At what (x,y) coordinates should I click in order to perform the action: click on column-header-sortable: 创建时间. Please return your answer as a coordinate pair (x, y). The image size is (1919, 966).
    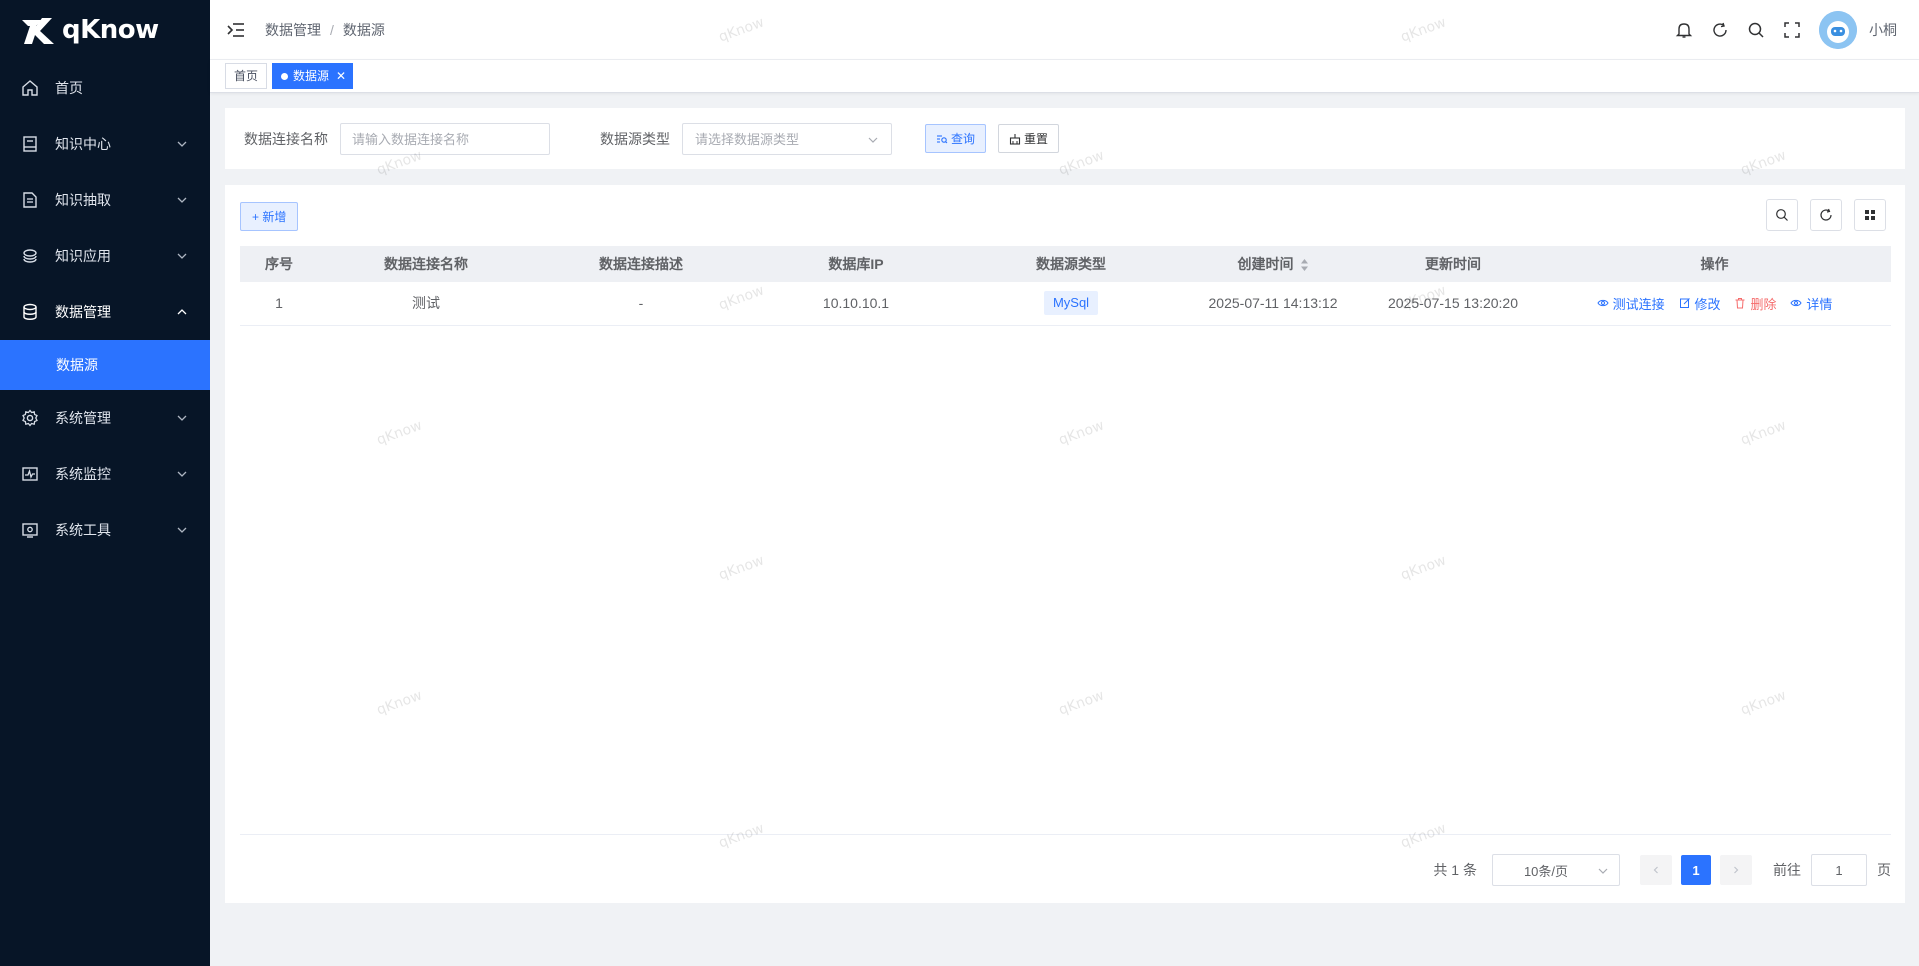
    Looking at the image, I should click on (1273, 264).